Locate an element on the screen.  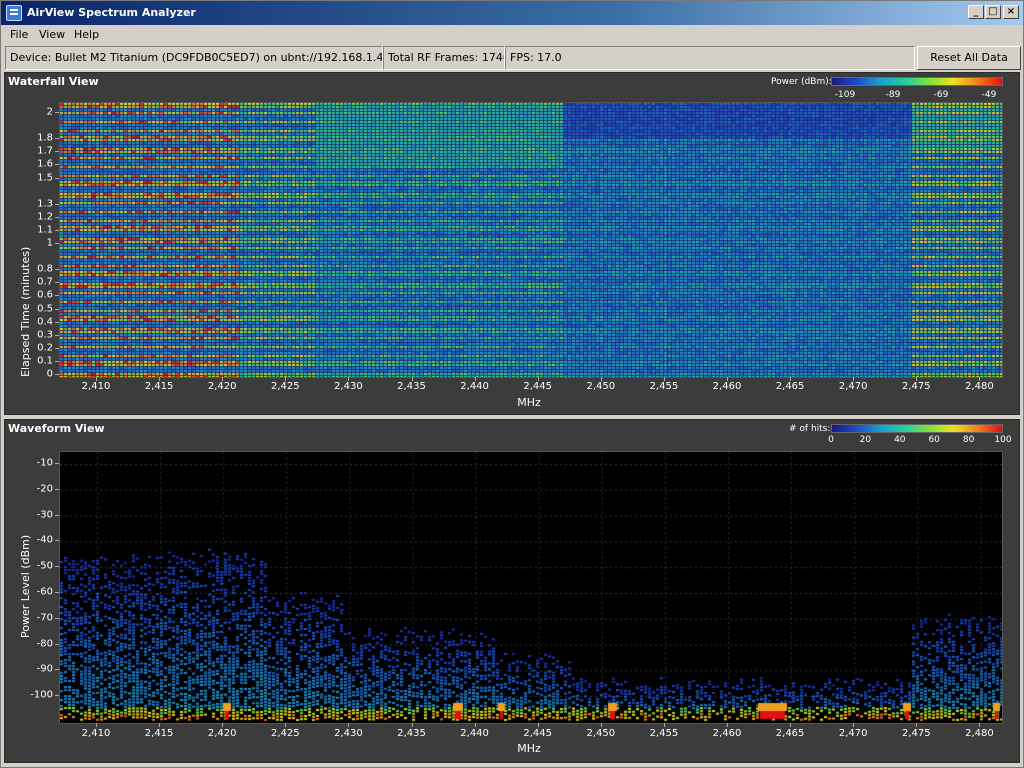
waterfall-x-tick-label: 2,470 is located at coordinates (853, 386).